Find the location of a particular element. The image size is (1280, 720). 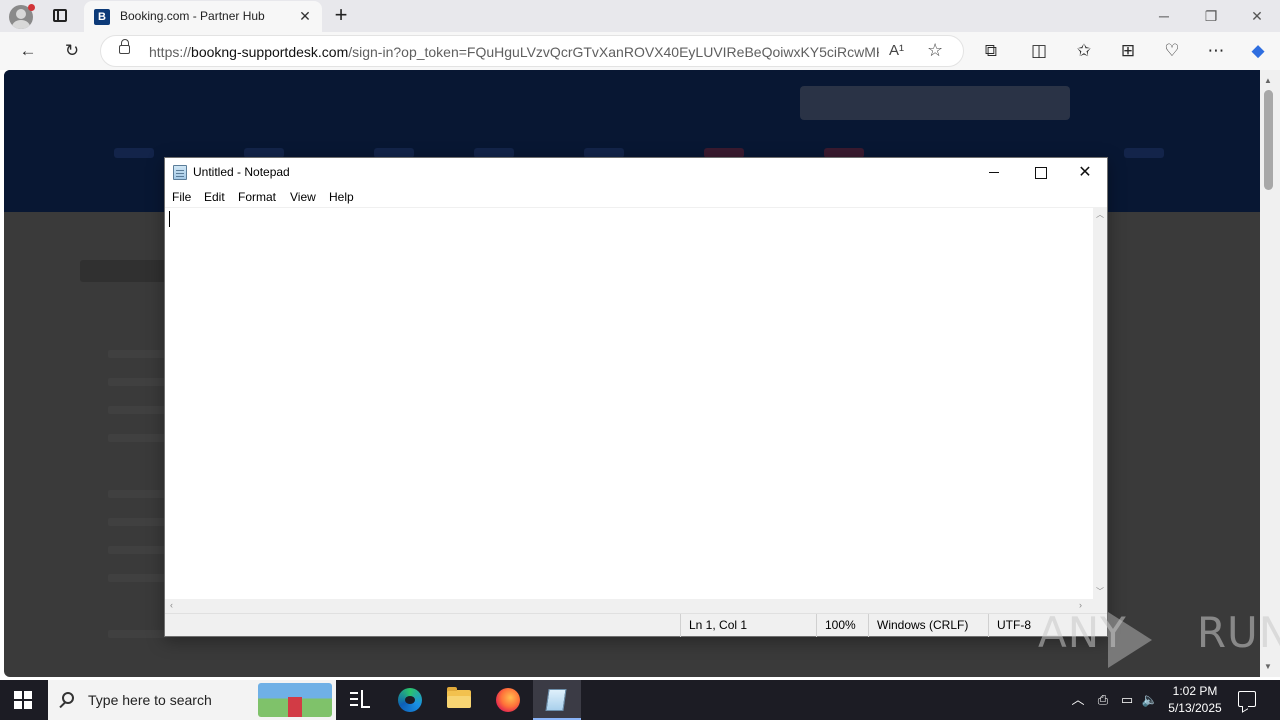

text-caret is located at coordinates (169, 219).